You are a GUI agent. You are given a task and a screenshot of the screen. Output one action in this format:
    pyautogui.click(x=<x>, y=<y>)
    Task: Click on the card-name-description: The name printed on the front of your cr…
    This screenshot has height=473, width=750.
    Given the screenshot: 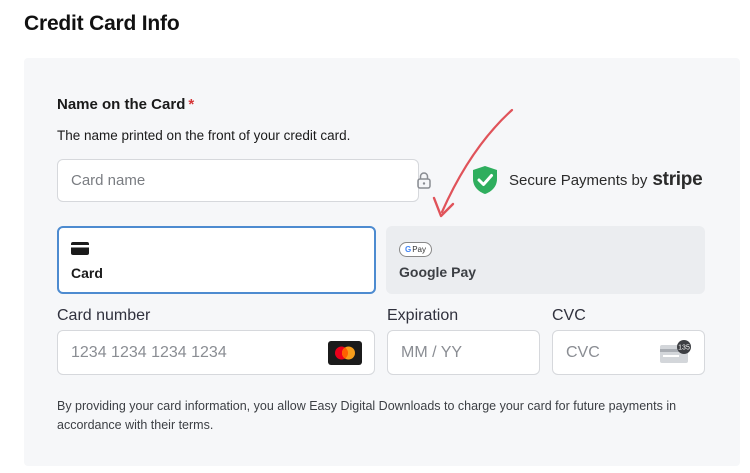 What is the action you would take?
    pyautogui.click(x=204, y=135)
    